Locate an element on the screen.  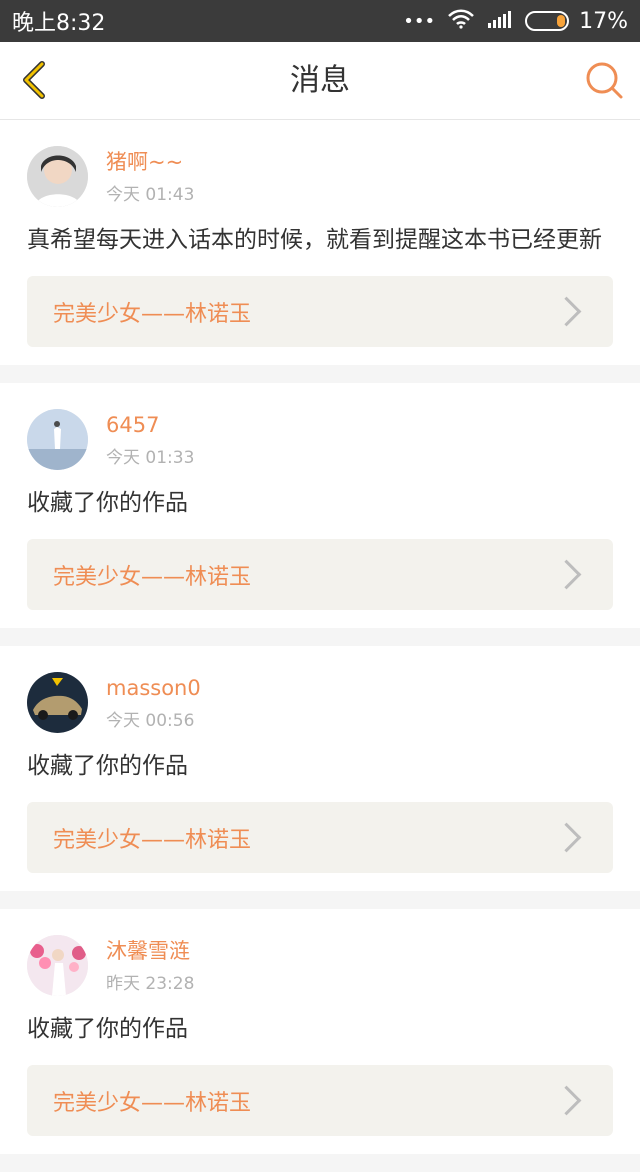
user-info: 猪啊~~ 今天 01:43 is located at coordinates (150, 175).